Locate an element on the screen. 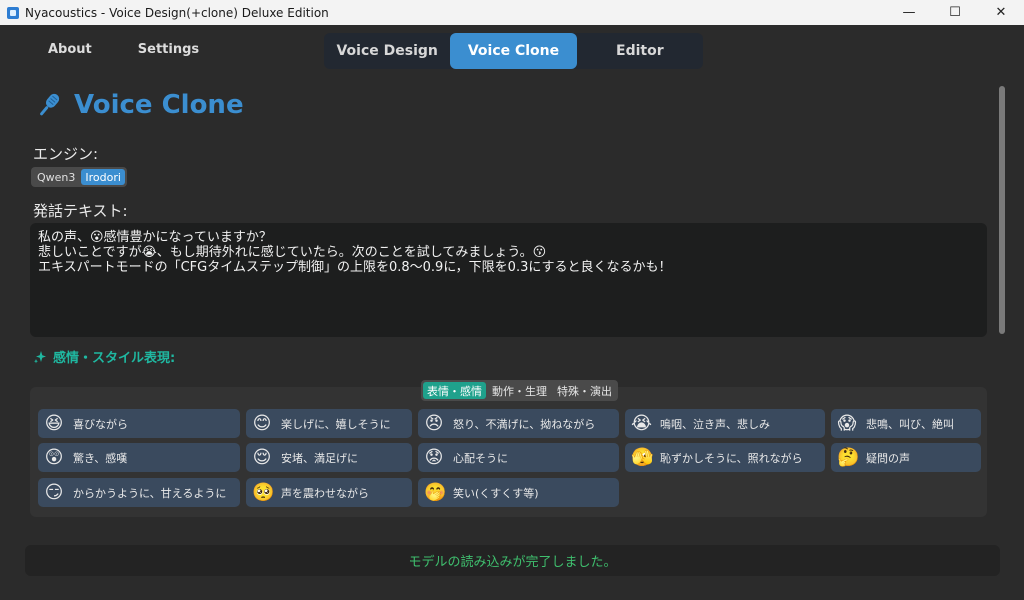 Image resolution: width=1024 pixels, height=600 pixels. window-controls: — ☐ ✕ is located at coordinates (955, 12).